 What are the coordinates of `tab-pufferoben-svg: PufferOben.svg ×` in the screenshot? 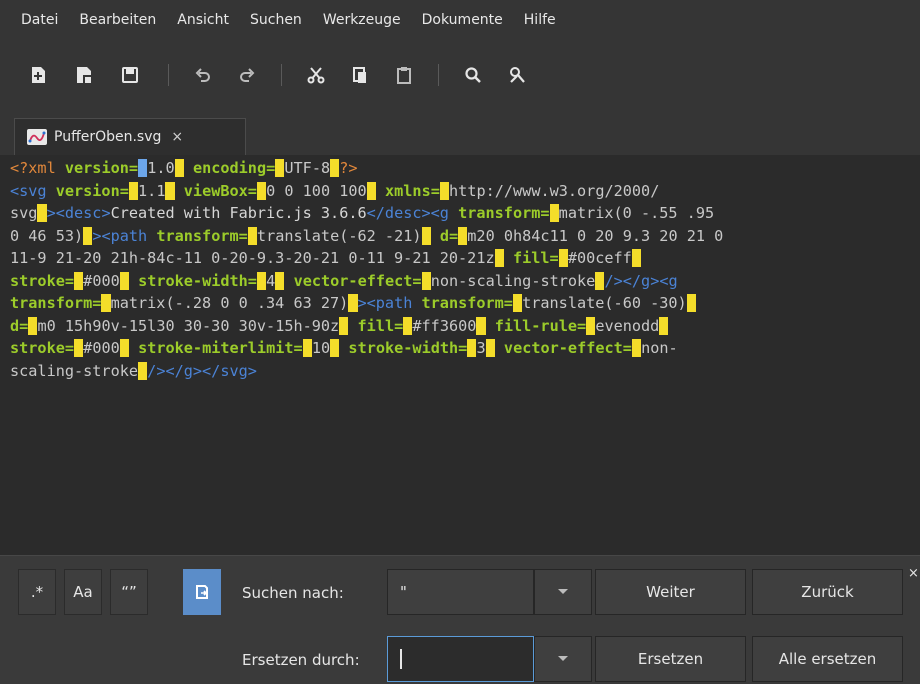 It's located at (130, 136).